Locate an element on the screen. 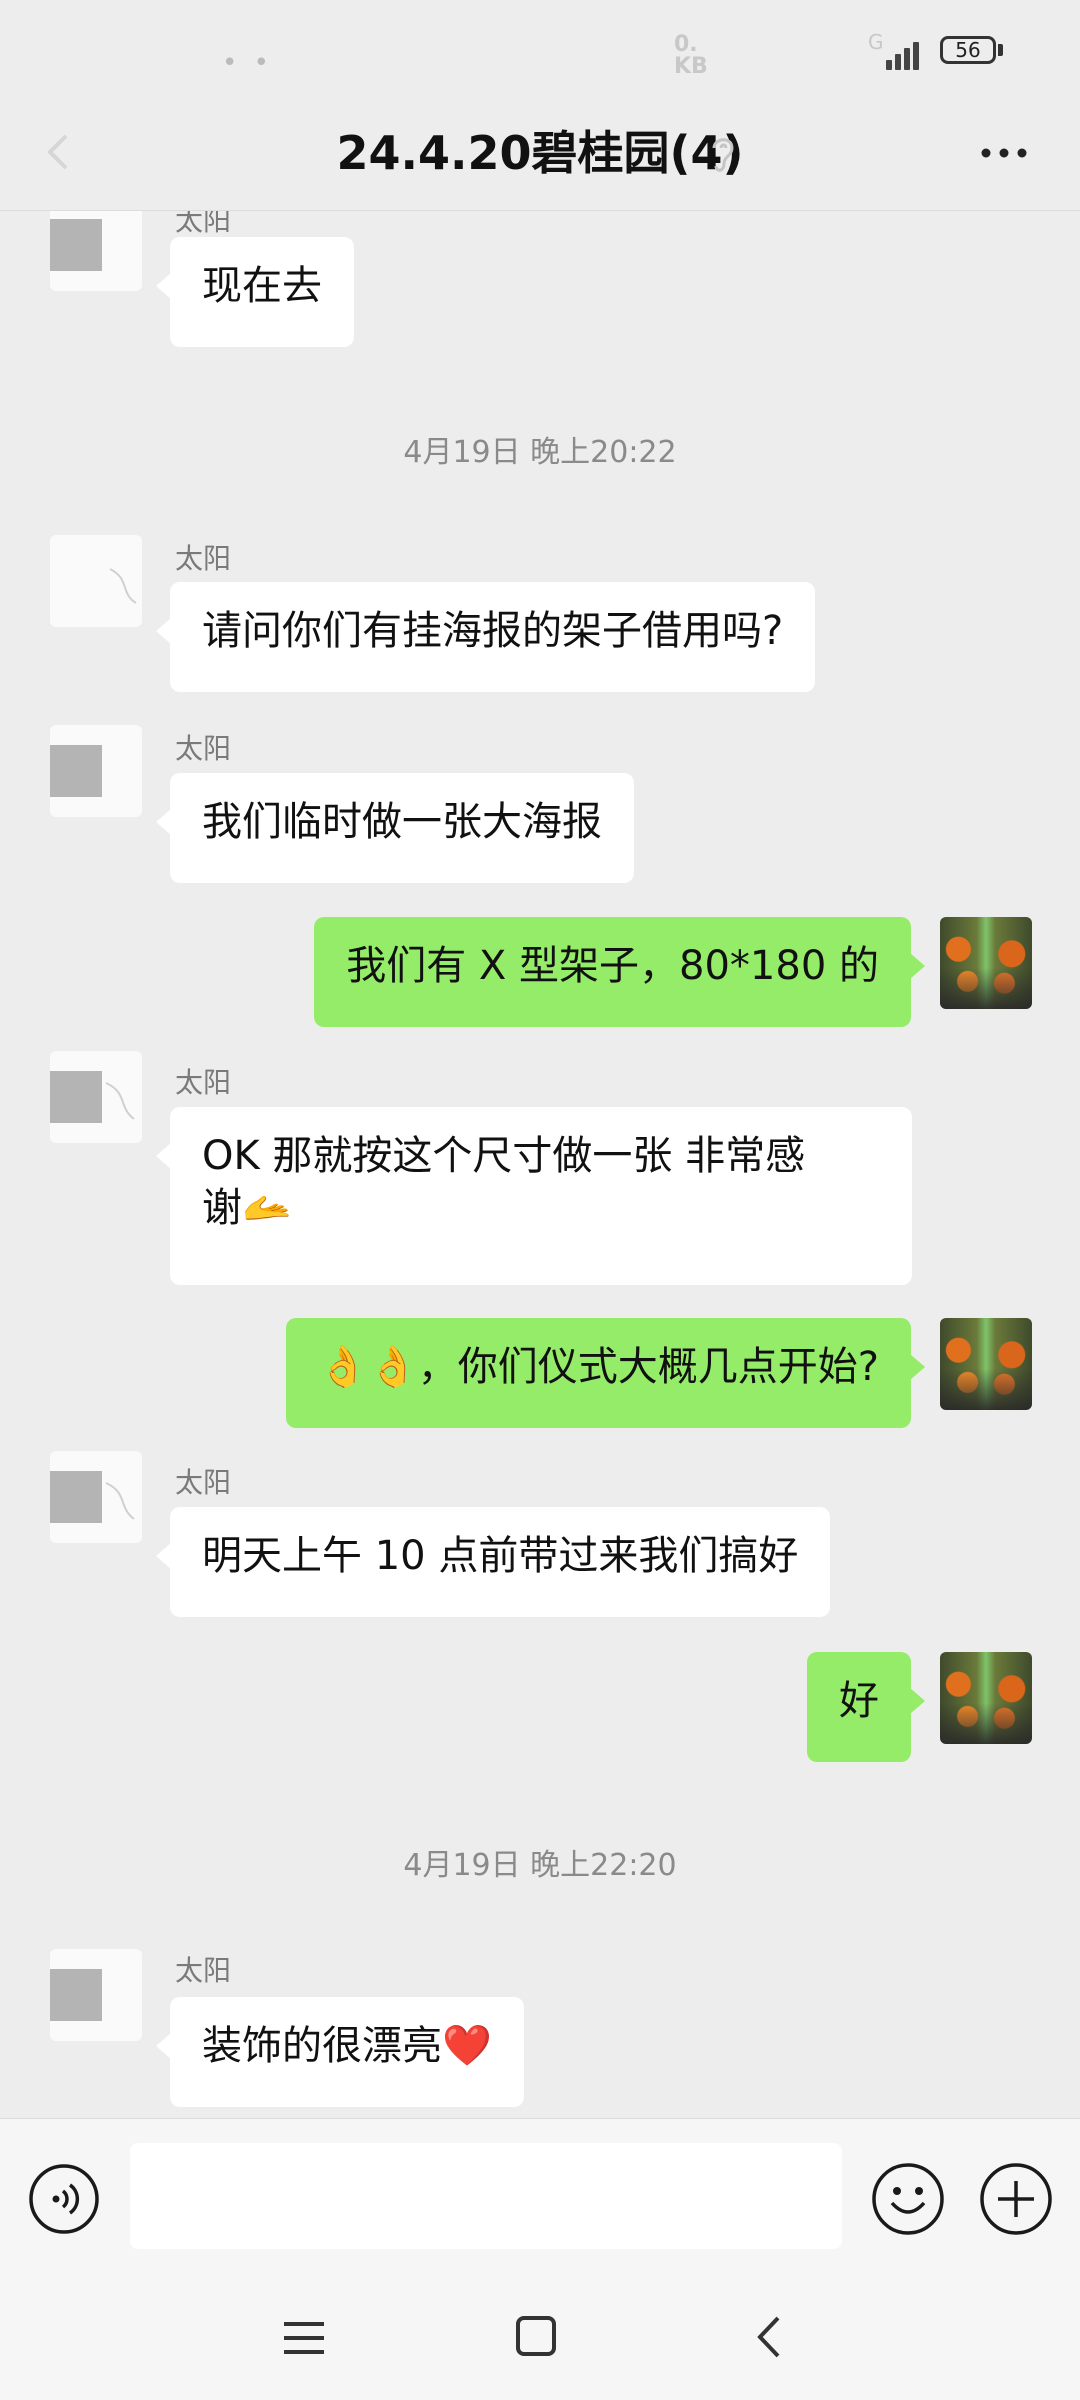 The image size is (1080, 2400). system-nav-bar is located at coordinates (540, 2338).